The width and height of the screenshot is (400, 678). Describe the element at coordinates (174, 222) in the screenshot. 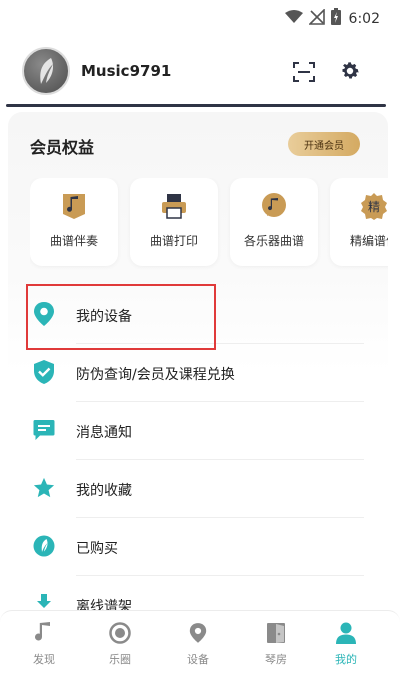

I see `benefit-score-print: 曲谱打印` at that location.